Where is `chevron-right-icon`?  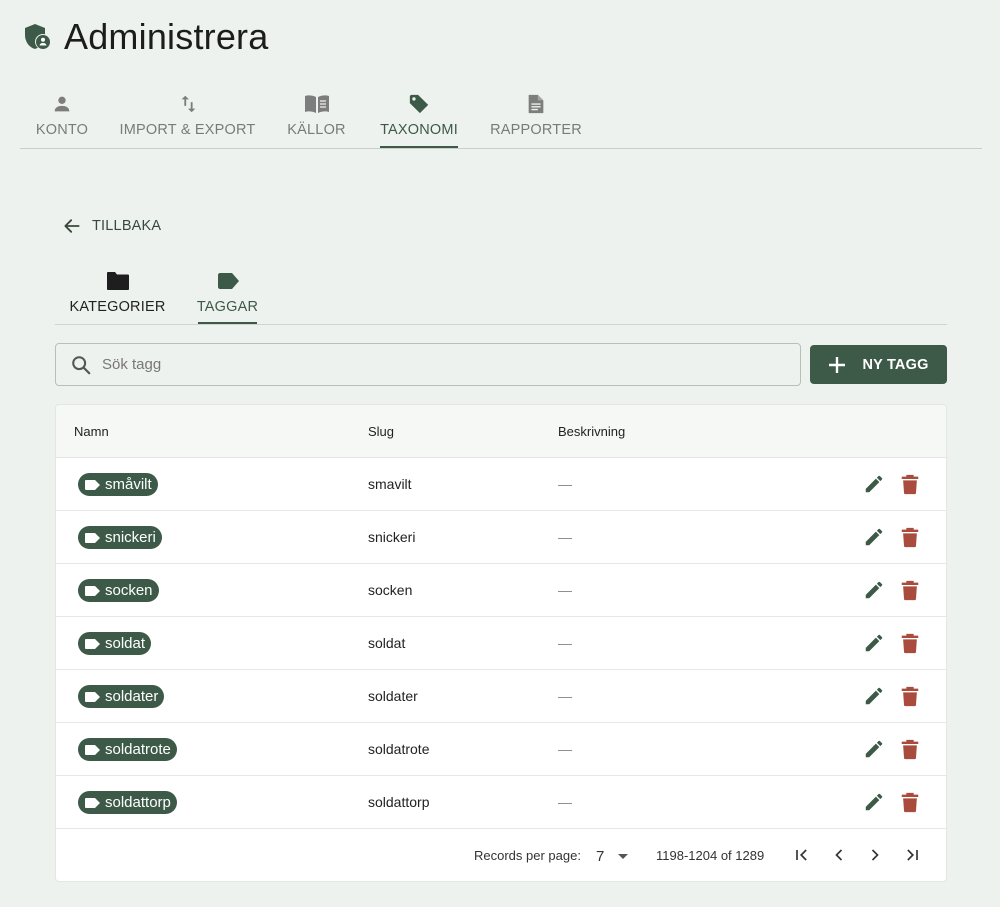 chevron-right-icon is located at coordinates (875, 855).